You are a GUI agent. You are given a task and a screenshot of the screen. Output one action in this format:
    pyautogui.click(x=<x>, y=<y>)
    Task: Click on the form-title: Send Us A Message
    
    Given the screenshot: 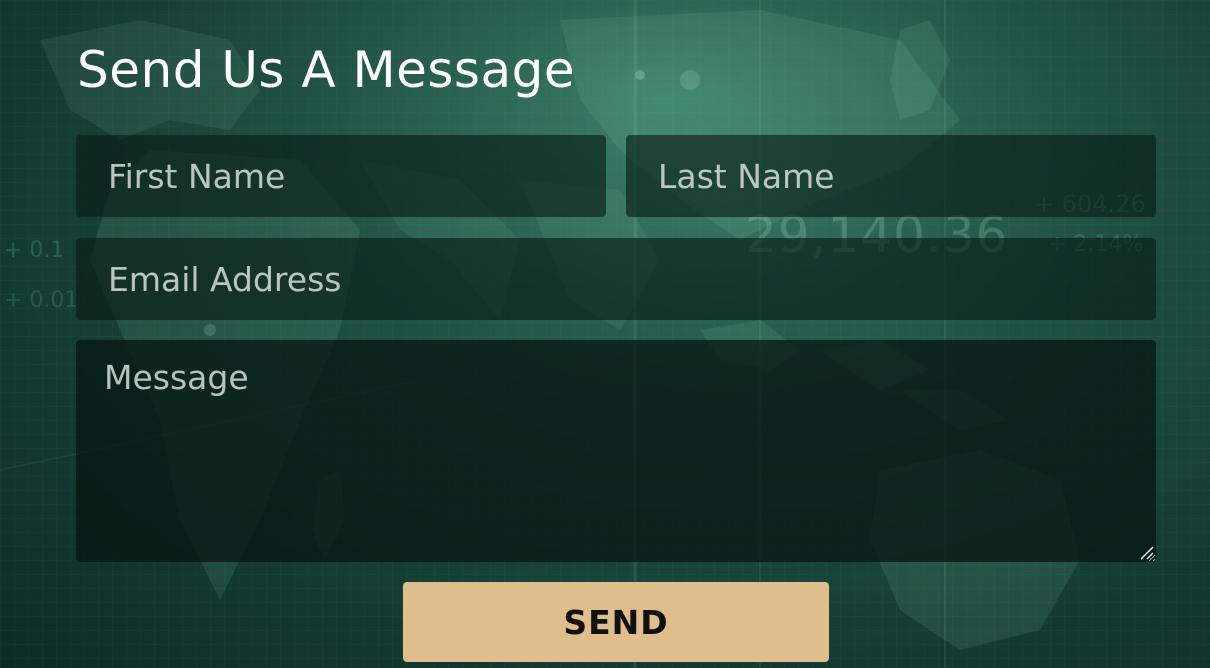 What is the action you would take?
    pyautogui.click(x=326, y=70)
    